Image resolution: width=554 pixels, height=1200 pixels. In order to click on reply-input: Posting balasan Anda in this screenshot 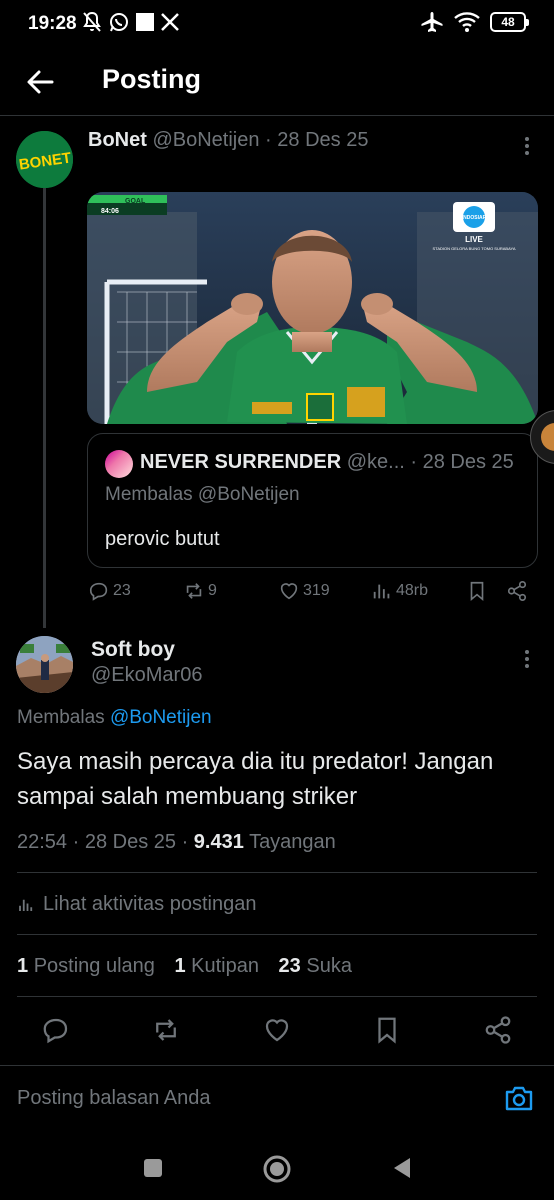, I will do `click(114, 1098)`.